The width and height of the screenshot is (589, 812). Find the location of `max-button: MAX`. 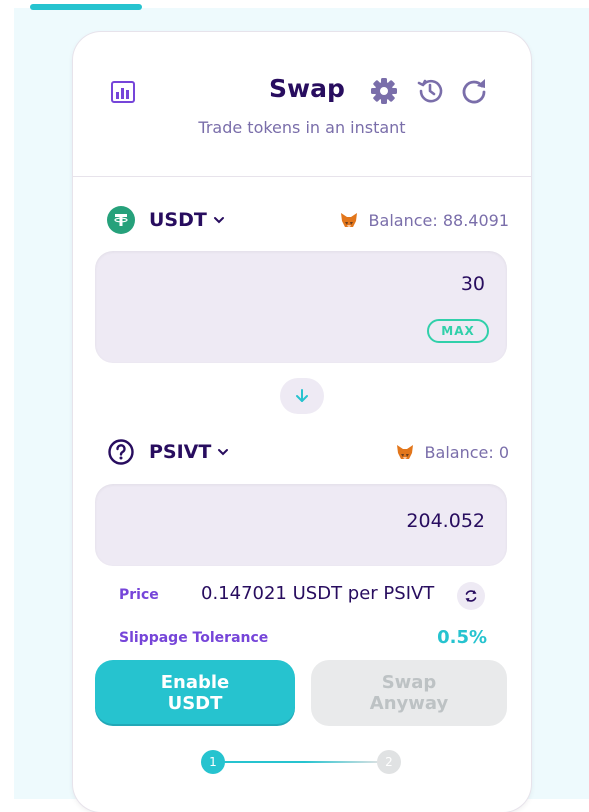

max-button: MAX is located at coordinates (458, 331).